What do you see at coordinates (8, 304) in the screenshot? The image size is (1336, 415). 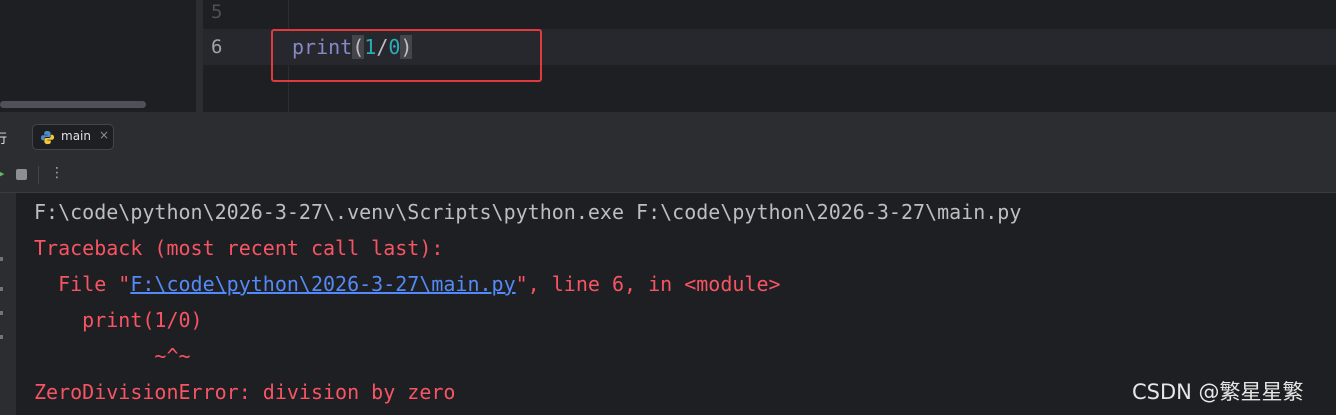 I see `console-side-toolbar` at bounding box center [8, 304].